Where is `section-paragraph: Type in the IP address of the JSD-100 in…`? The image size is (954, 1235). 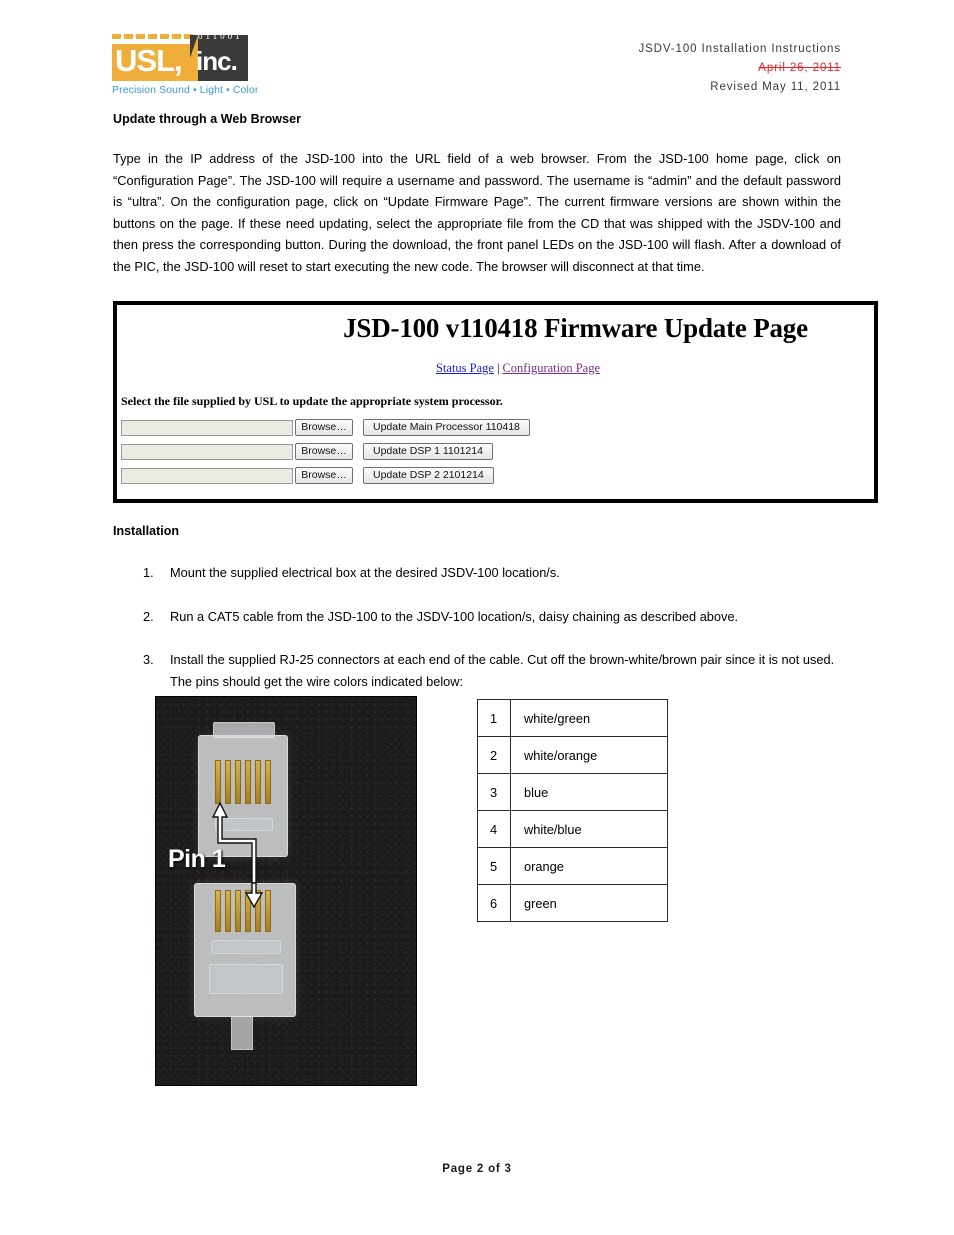
section-paragraph: Type in the IP address of the JSD-100 in… is located at coordinates (477, 212).